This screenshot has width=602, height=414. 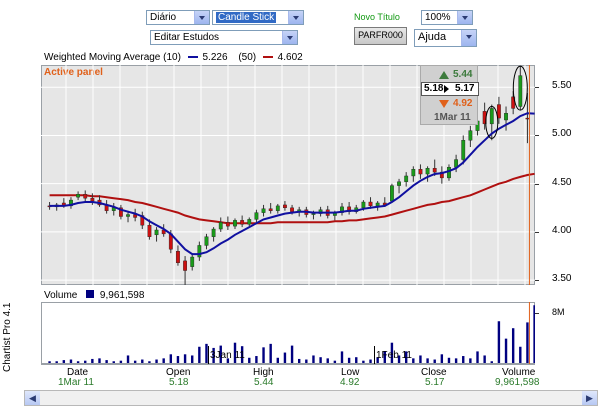 I want to click on info-date-value: 1Mar 11, so click(x=76, y=382).